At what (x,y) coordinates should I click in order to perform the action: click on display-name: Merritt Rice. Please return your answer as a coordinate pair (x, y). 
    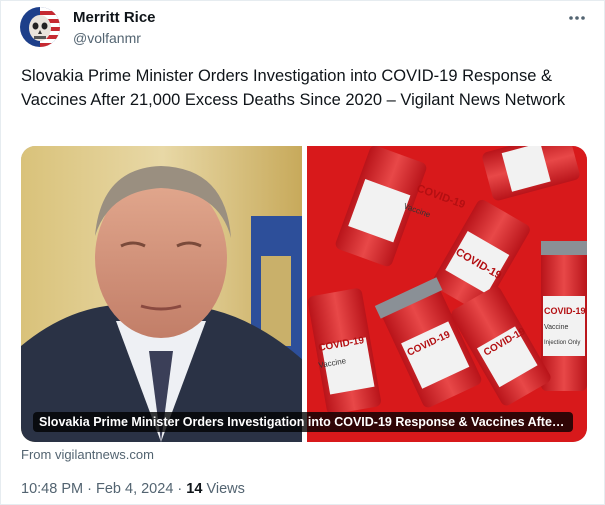
    Looking at the image, I should click on (114, 17).